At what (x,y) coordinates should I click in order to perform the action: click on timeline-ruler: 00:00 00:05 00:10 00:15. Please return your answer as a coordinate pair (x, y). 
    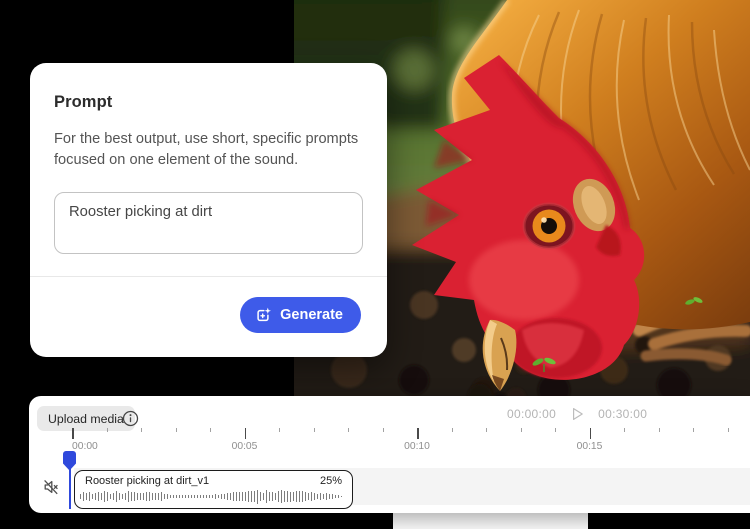
    Looking at the image, I should click on (389, 439).